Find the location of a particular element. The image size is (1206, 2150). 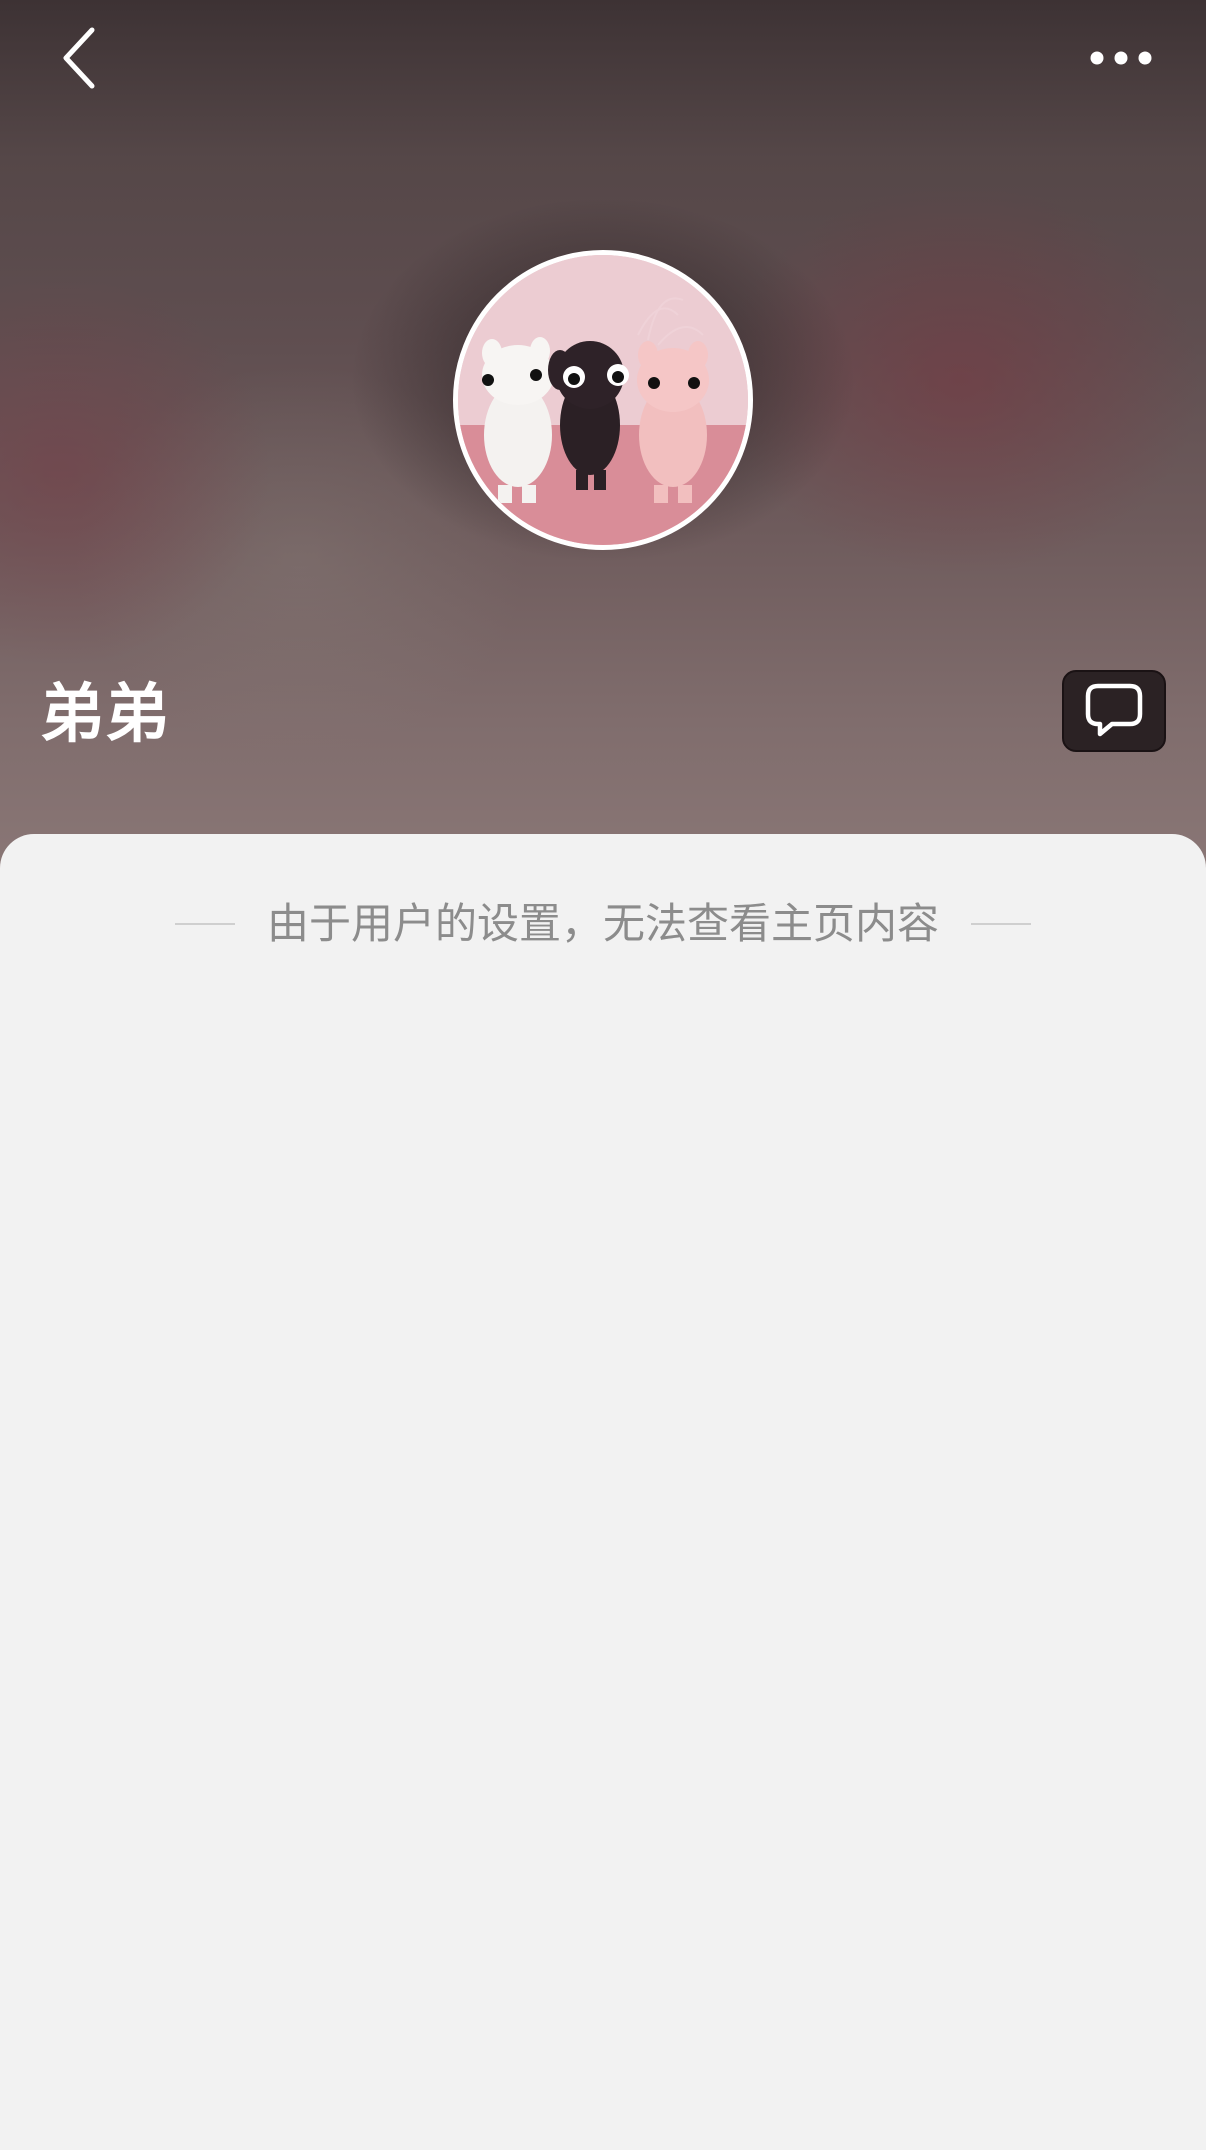

chat-button is located at coordinates (1114, 711).